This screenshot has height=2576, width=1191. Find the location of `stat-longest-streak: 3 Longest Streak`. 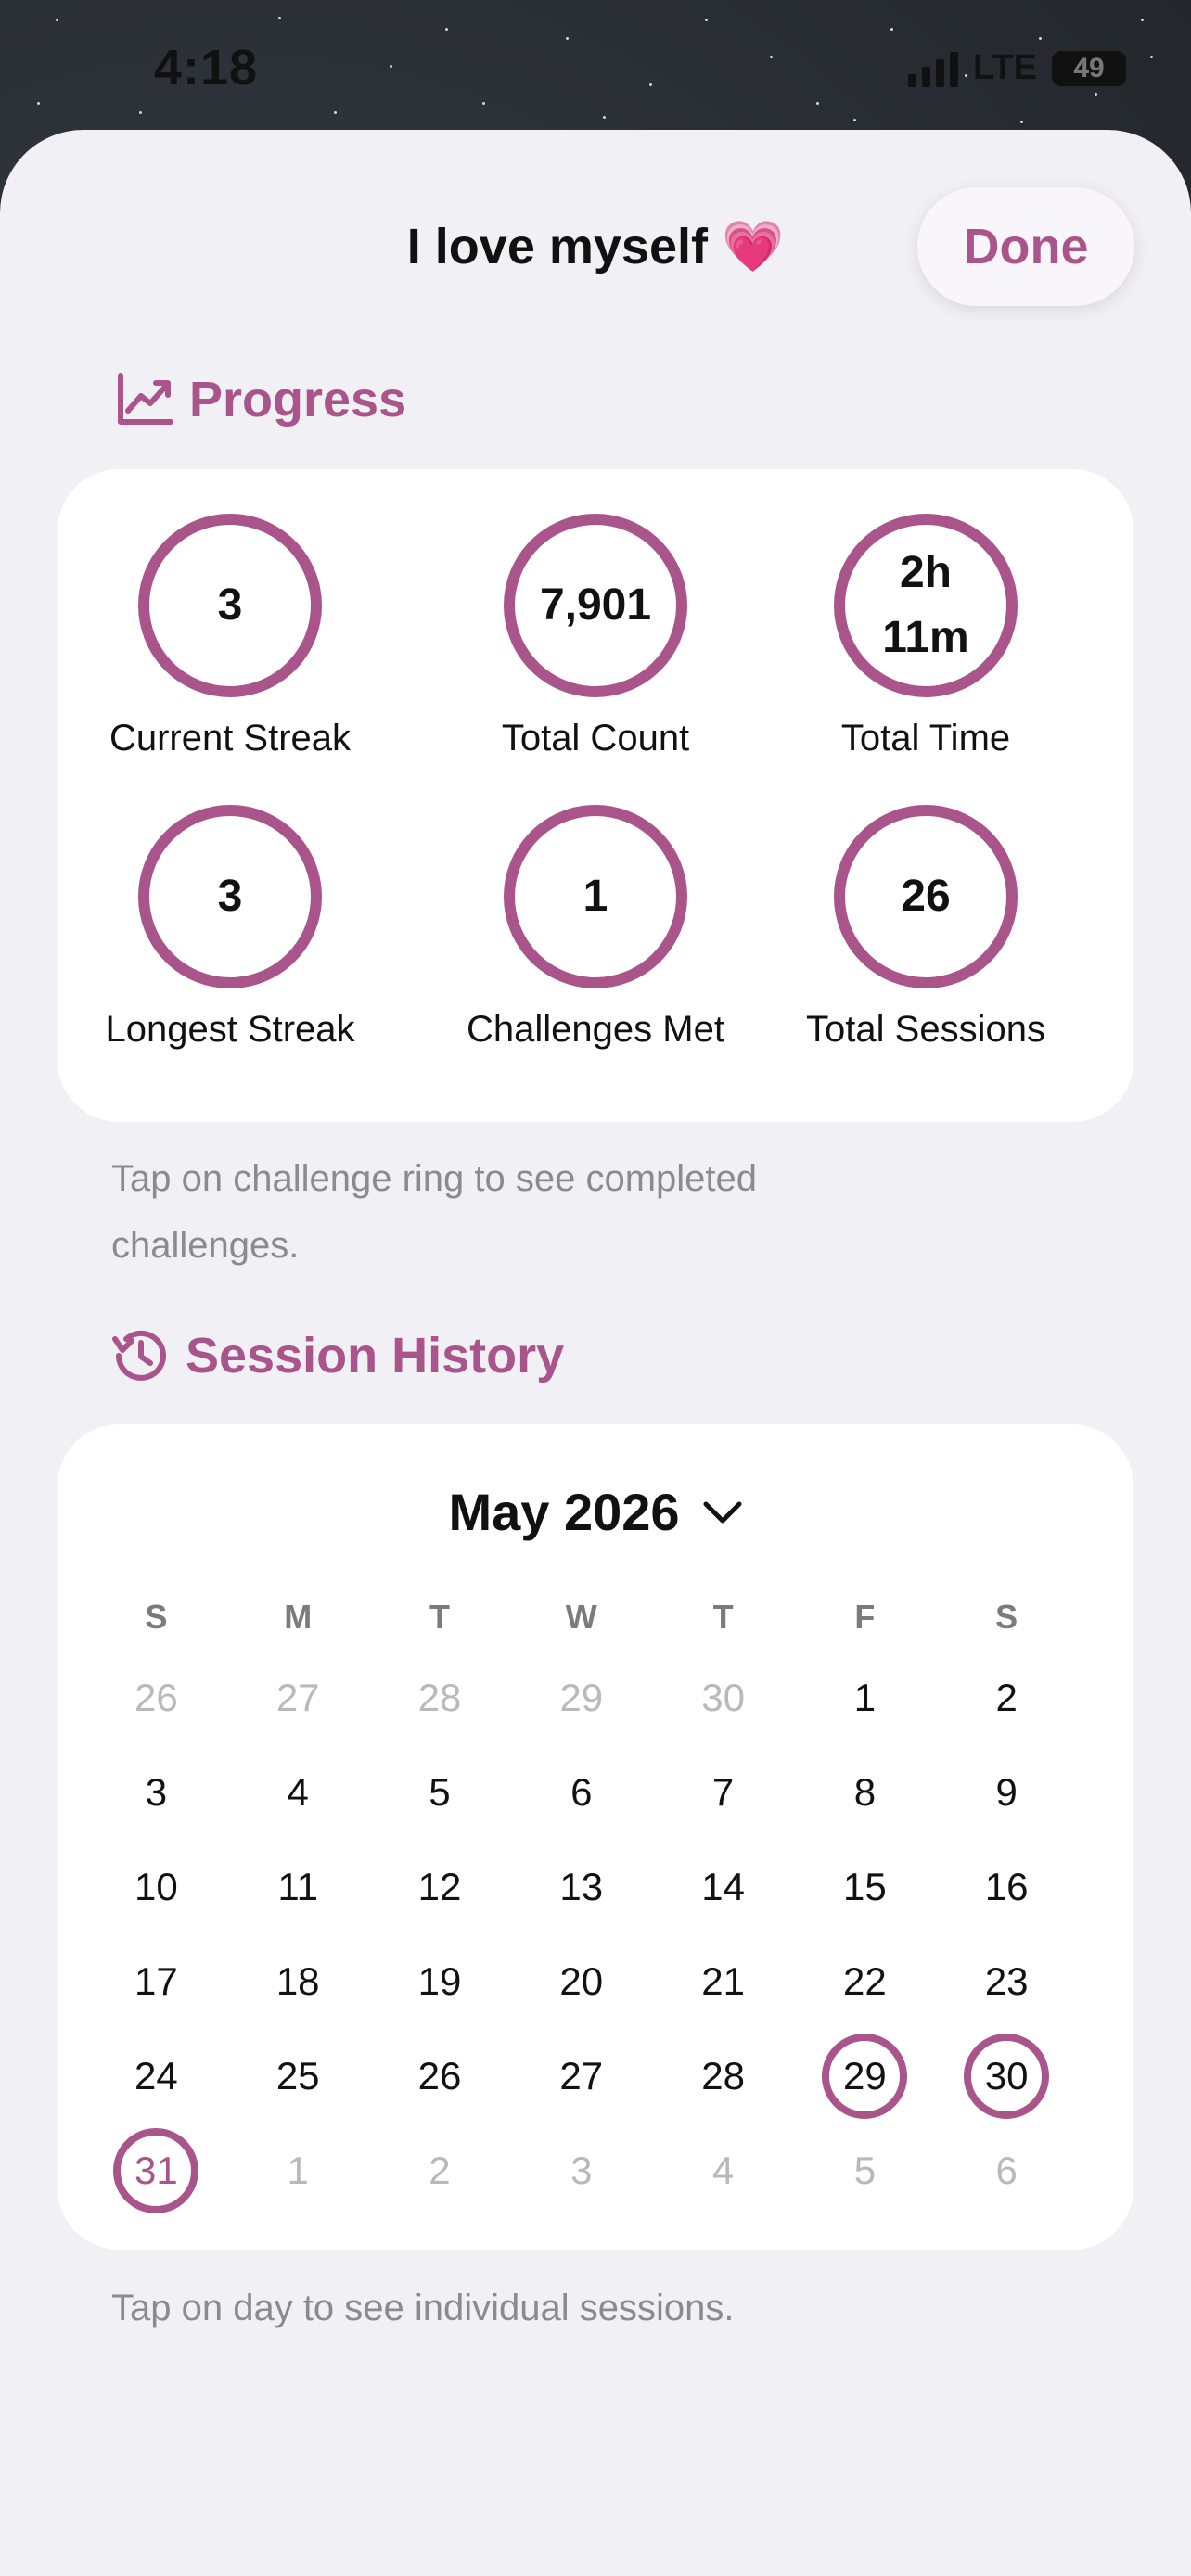

stat-longest-streak: 3 Longest Streak is located at coordinates (230, 928).